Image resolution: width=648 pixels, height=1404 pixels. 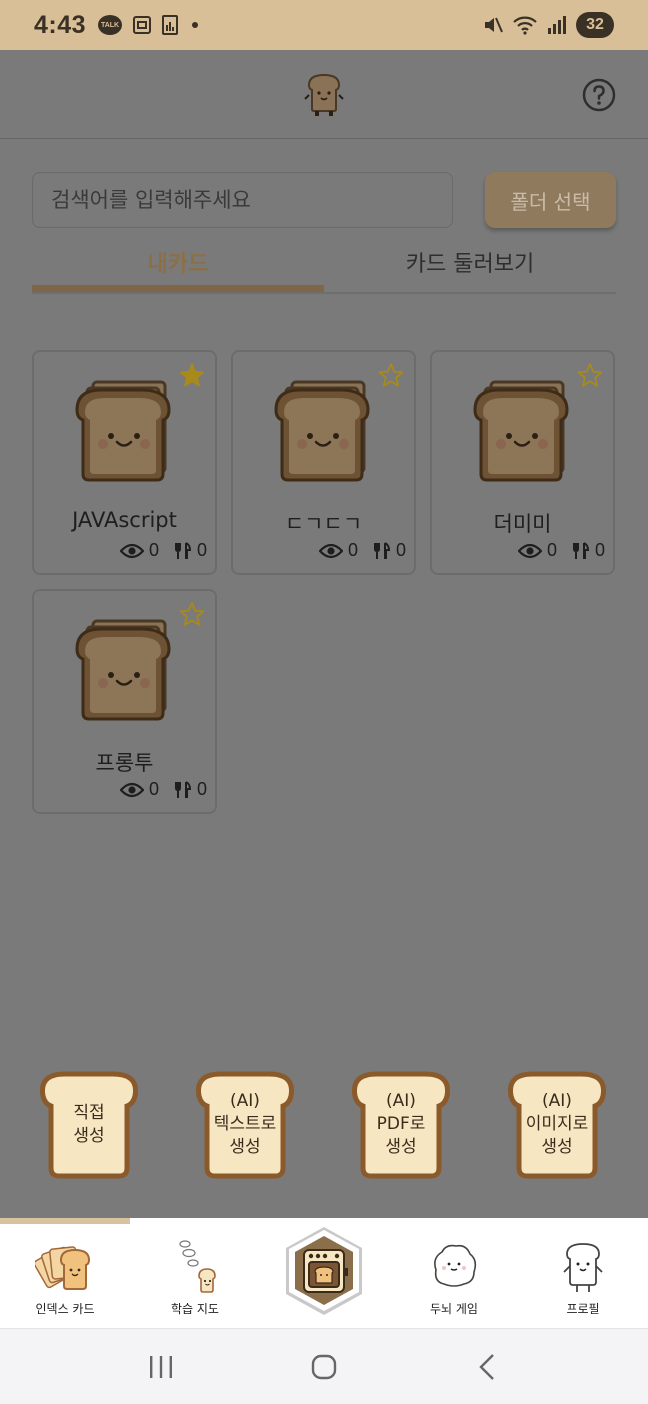 I want to click on wifi-icon, so click(x=525, y=25).